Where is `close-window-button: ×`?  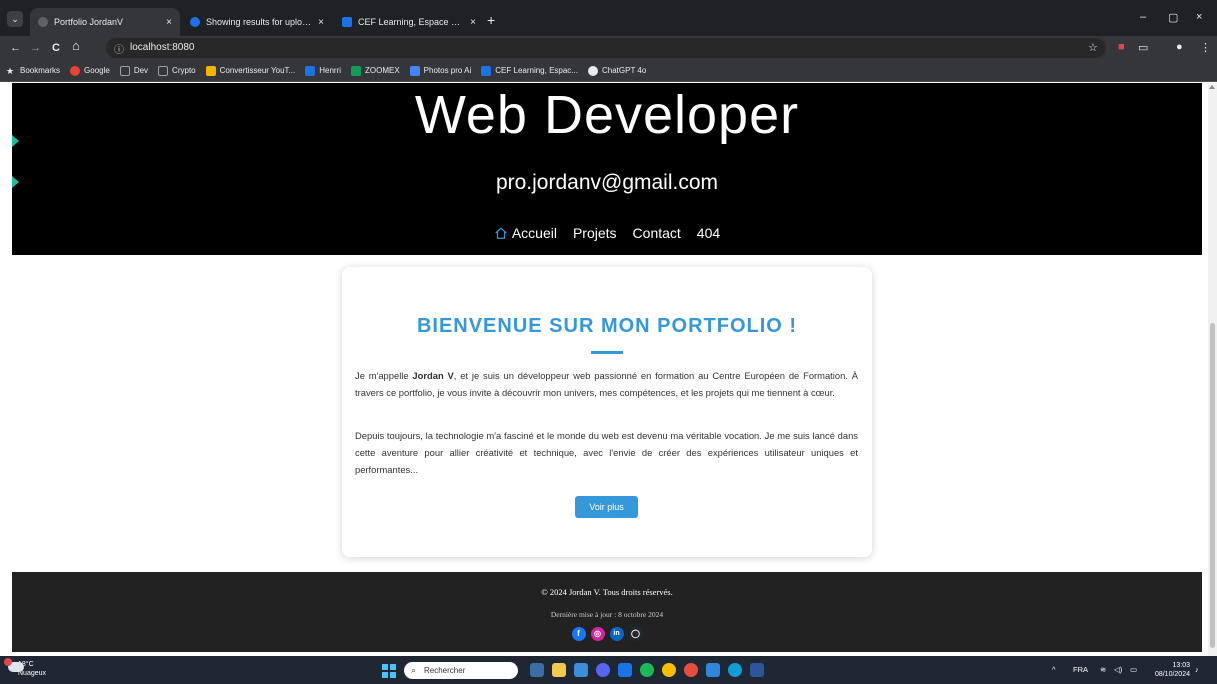
close-window-button: × is located at coordinates (1199, 17).